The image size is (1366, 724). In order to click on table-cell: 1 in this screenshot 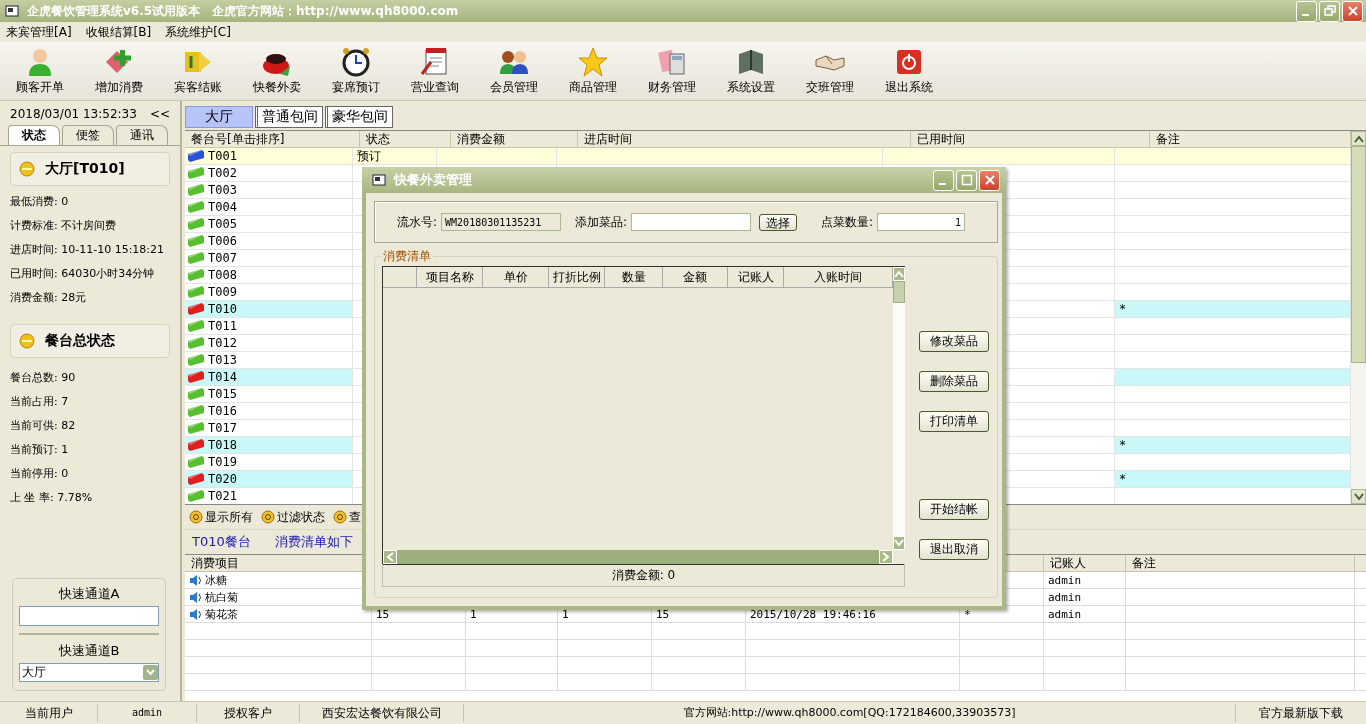, I will do `click(473, 614)`.